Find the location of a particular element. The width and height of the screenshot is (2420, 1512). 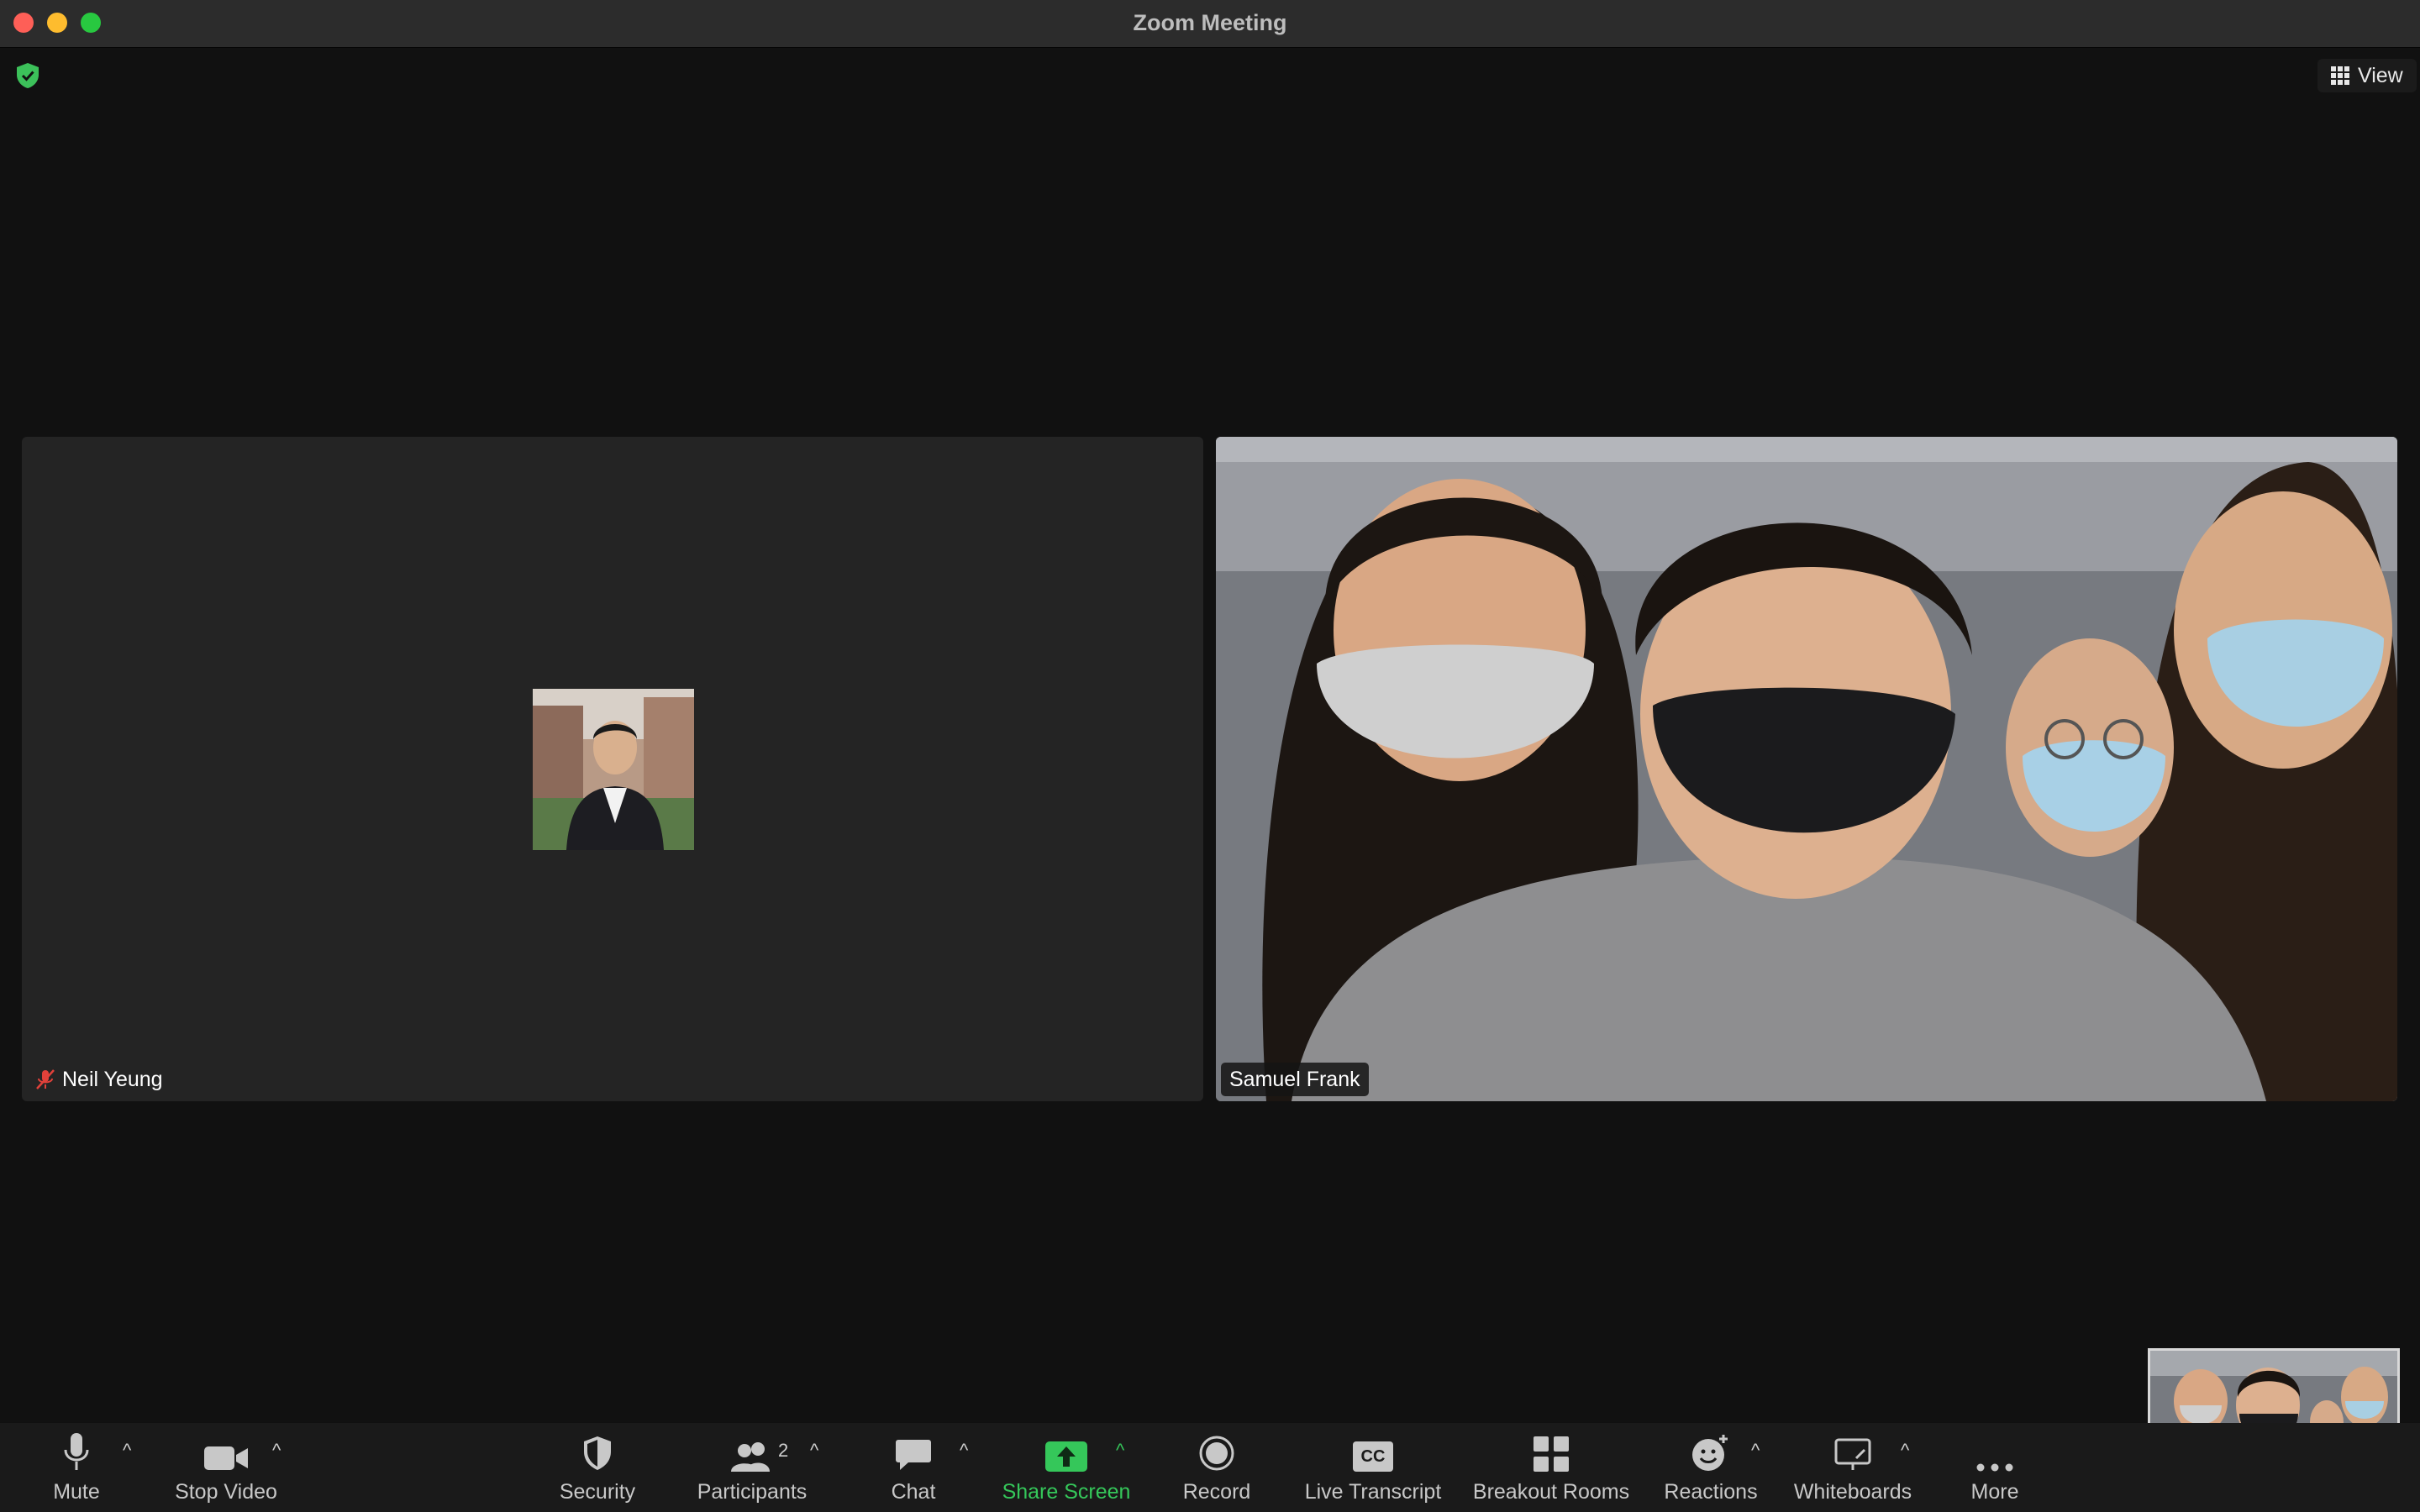

window-title: Zoom Meeting is located at coordinates (1210, 22).